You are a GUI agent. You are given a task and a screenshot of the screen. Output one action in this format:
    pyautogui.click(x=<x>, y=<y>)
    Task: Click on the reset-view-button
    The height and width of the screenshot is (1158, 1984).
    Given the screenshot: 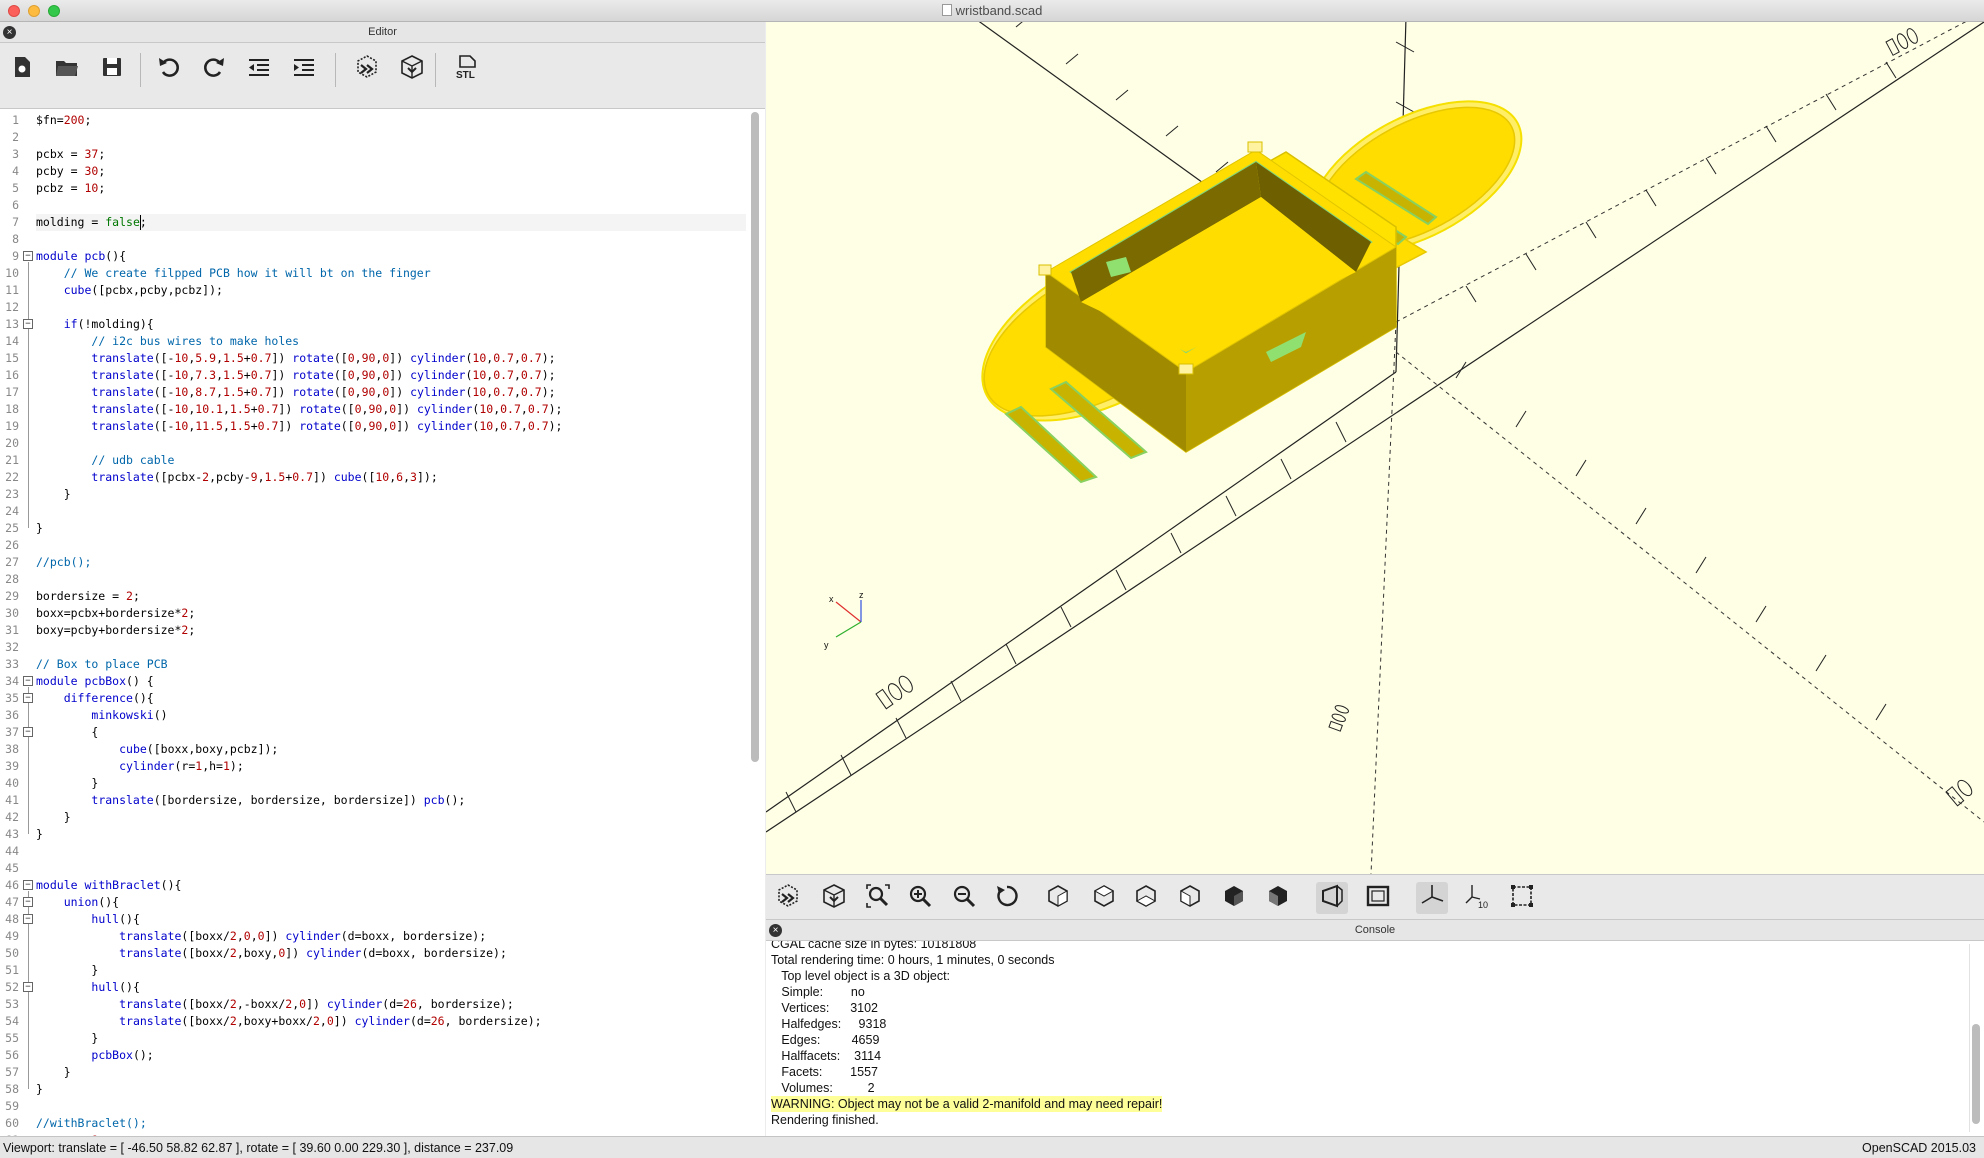 What is the action you would take?
    pyautogui.click(x=1007, y=898)
    